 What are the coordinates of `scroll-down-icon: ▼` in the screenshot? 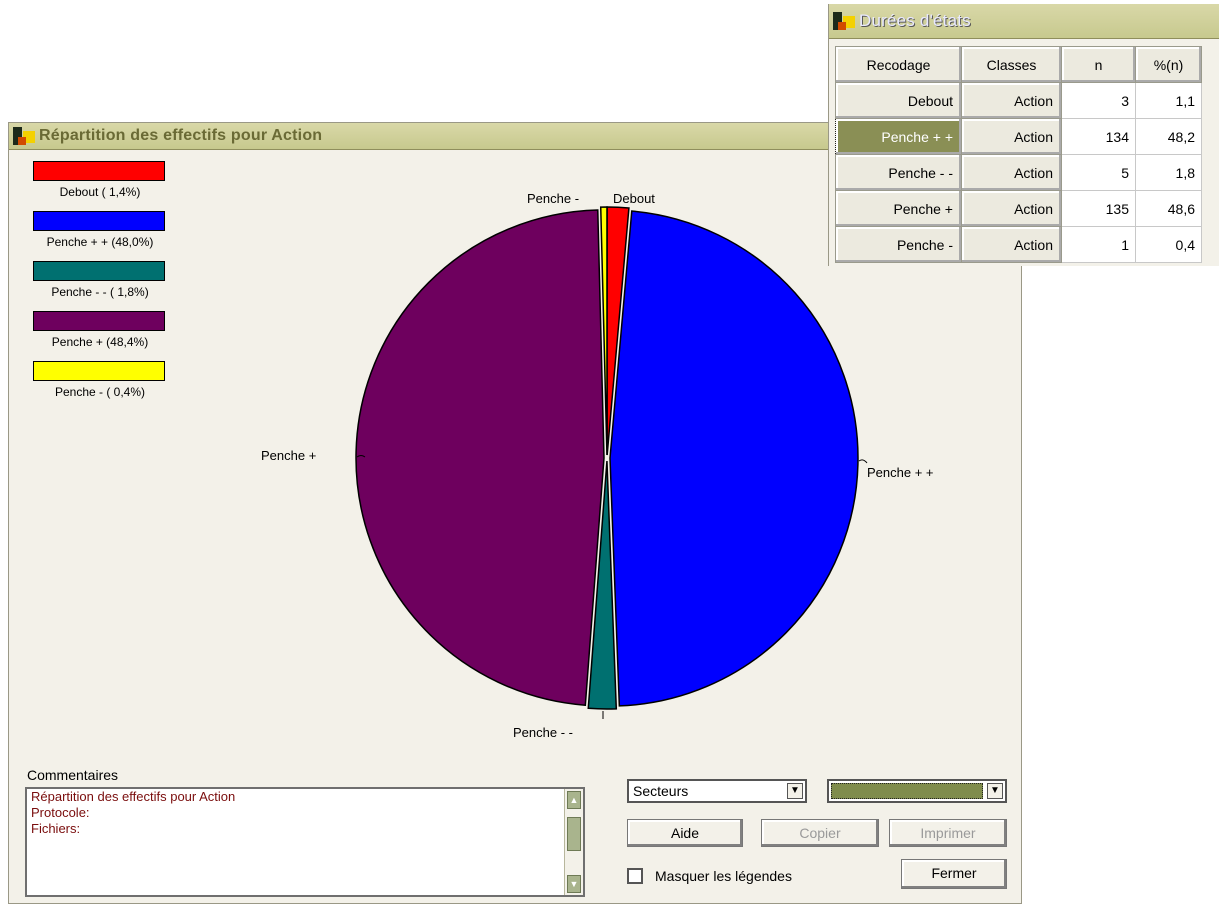 It's located at (574, 884).